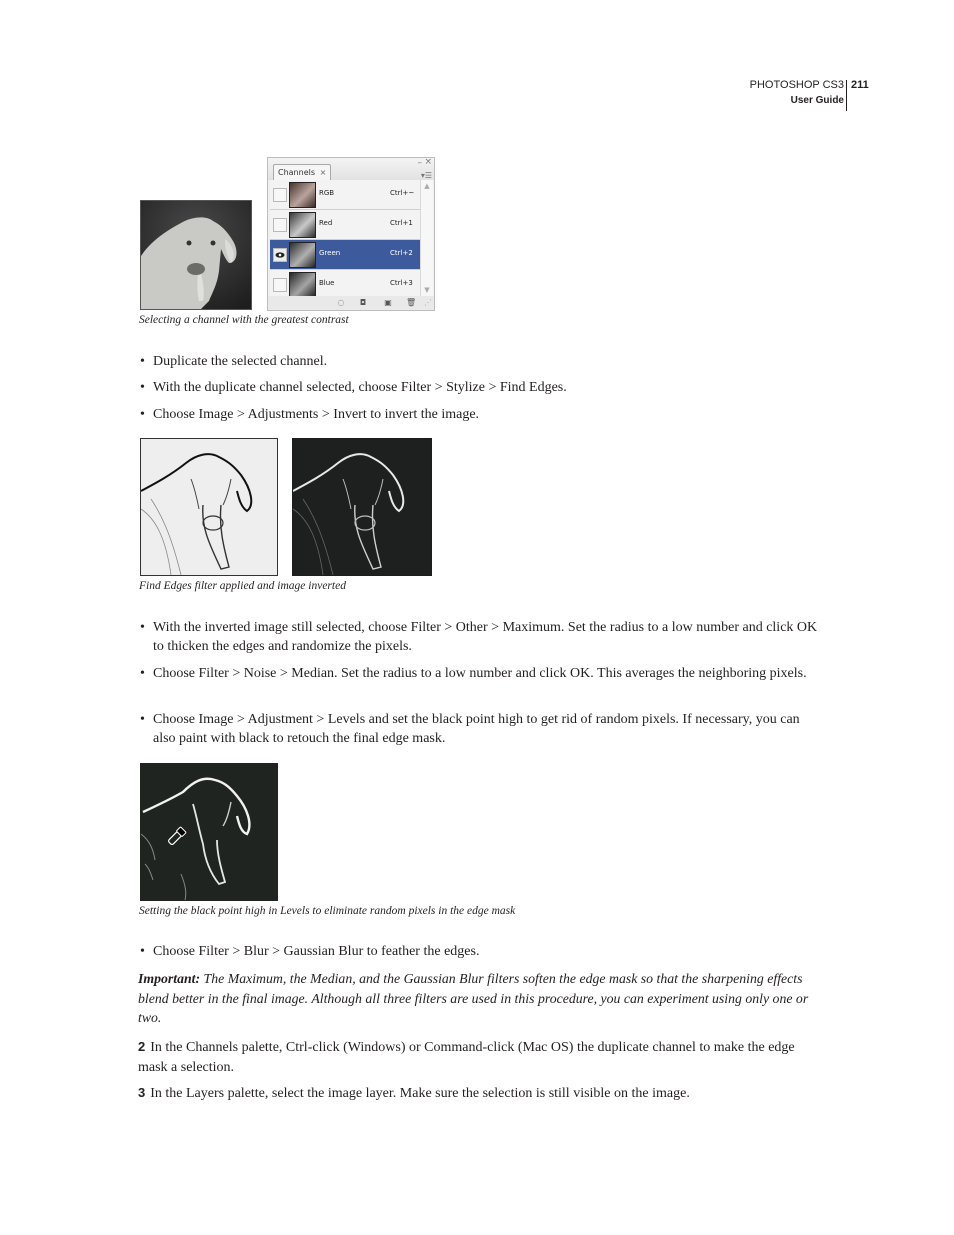 The image size is (954, 1235). I want to click on palette-scrollbar: ▲ ▼, so click(426, 238).